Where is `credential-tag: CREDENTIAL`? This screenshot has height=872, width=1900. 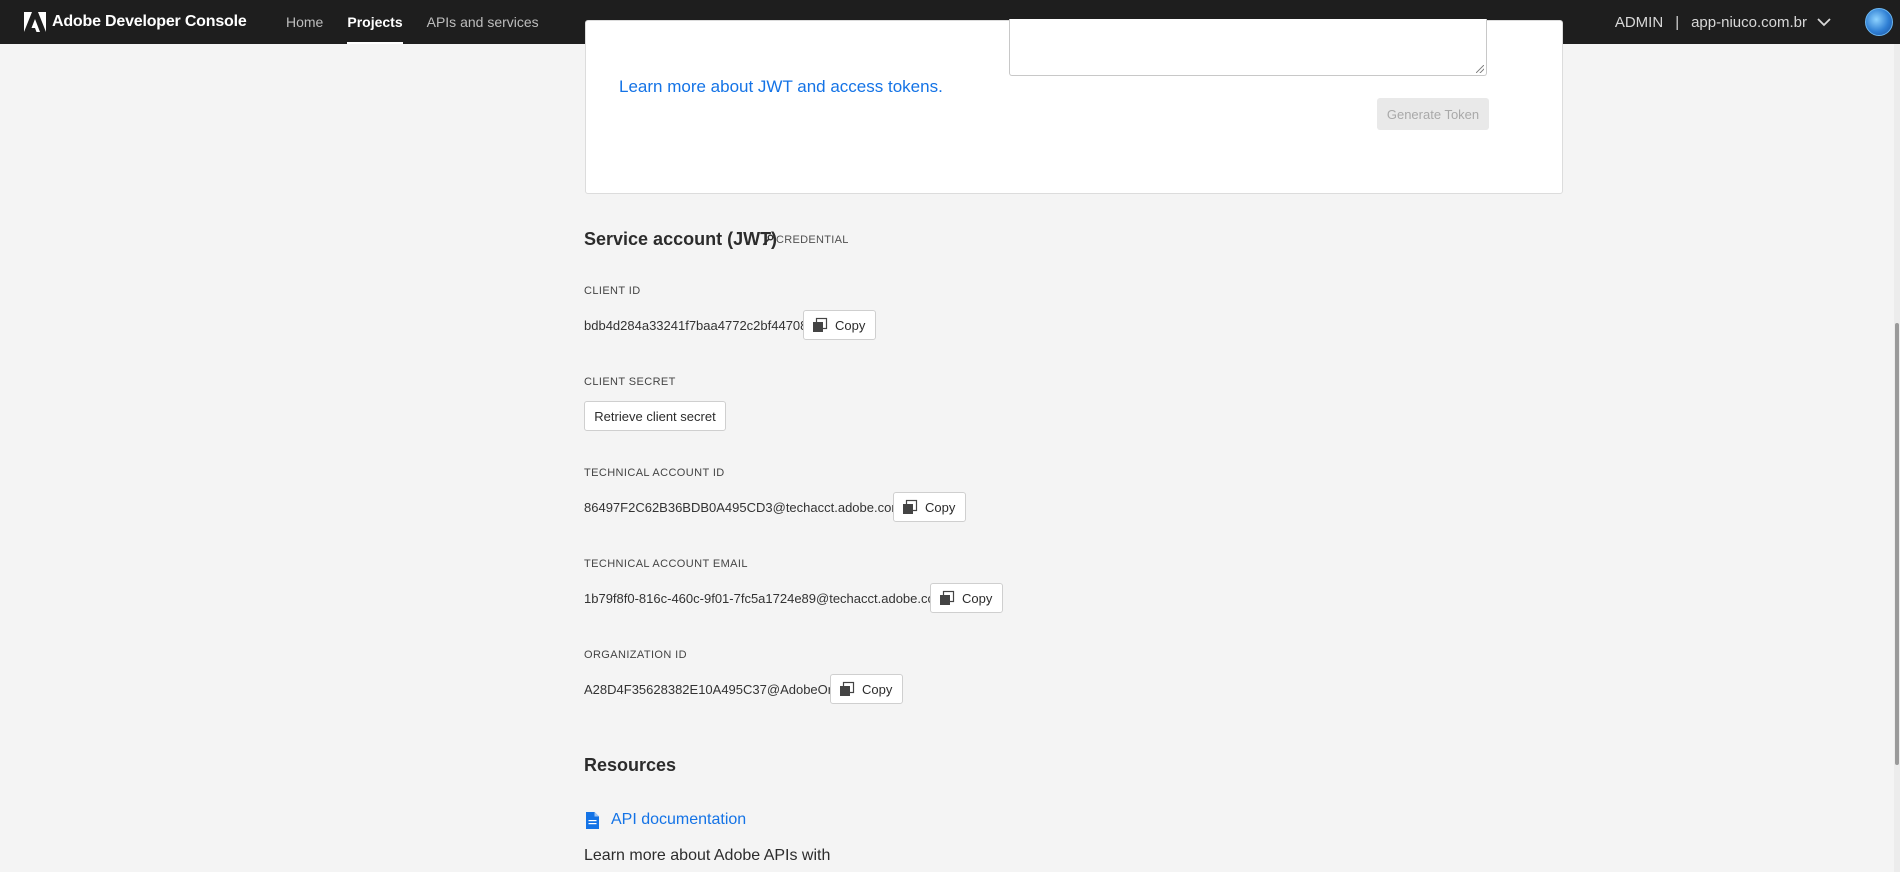
credential-tag: CREDENTIAL is located at coordinates (805, 240).